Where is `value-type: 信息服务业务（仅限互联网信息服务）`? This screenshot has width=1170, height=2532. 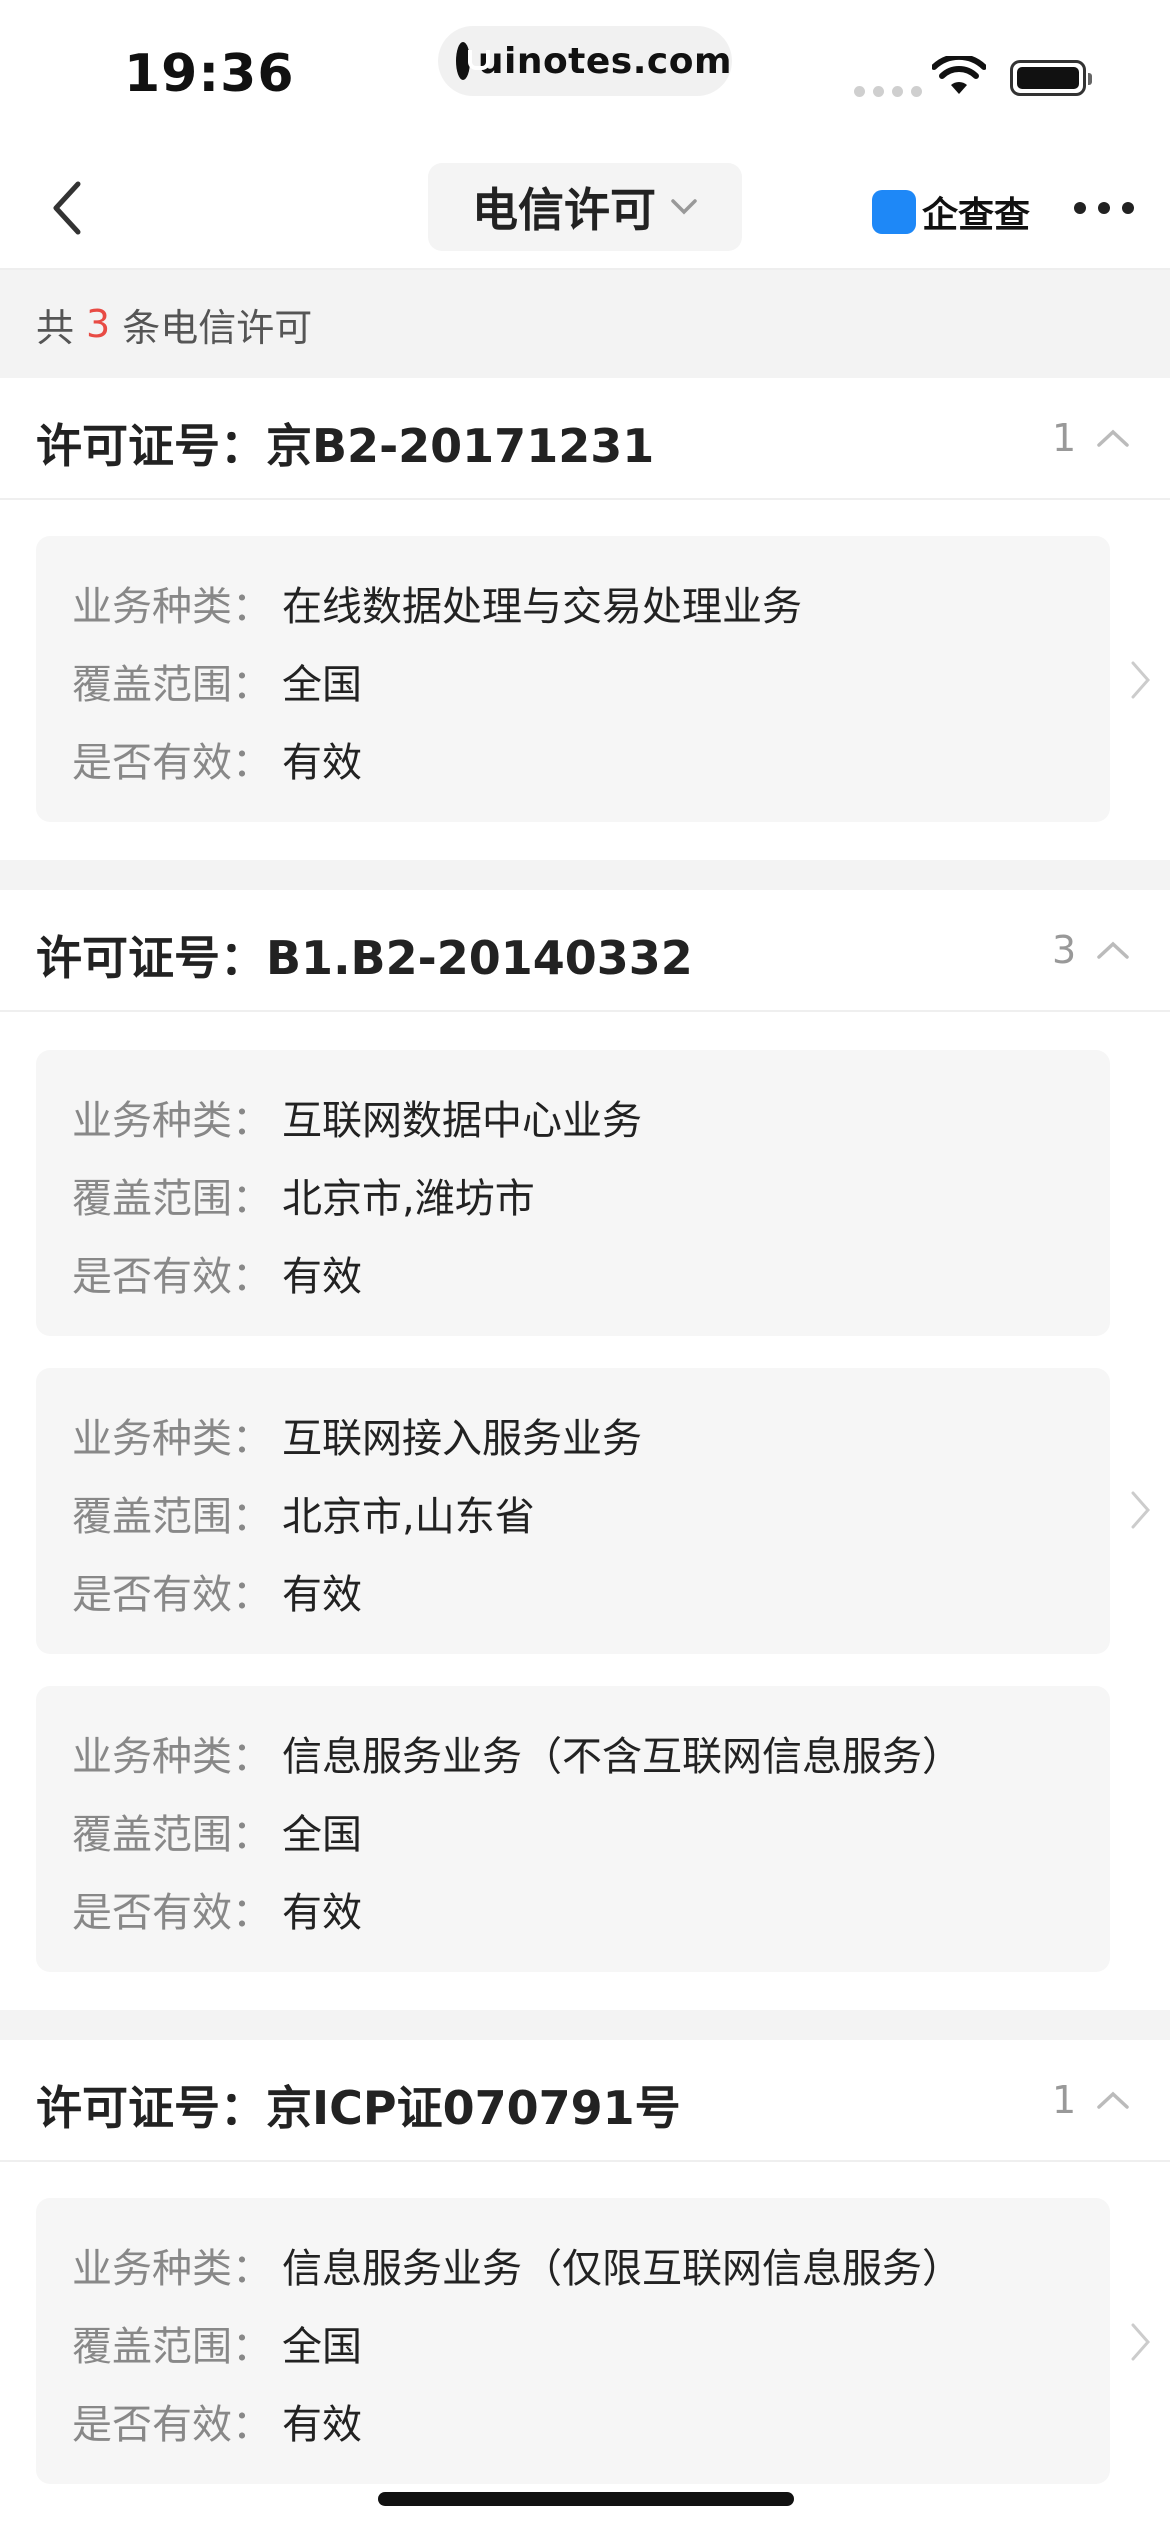 value-type: 信息服务业务（仅限互联网信息服务） is located at coordinates (622, 2269).